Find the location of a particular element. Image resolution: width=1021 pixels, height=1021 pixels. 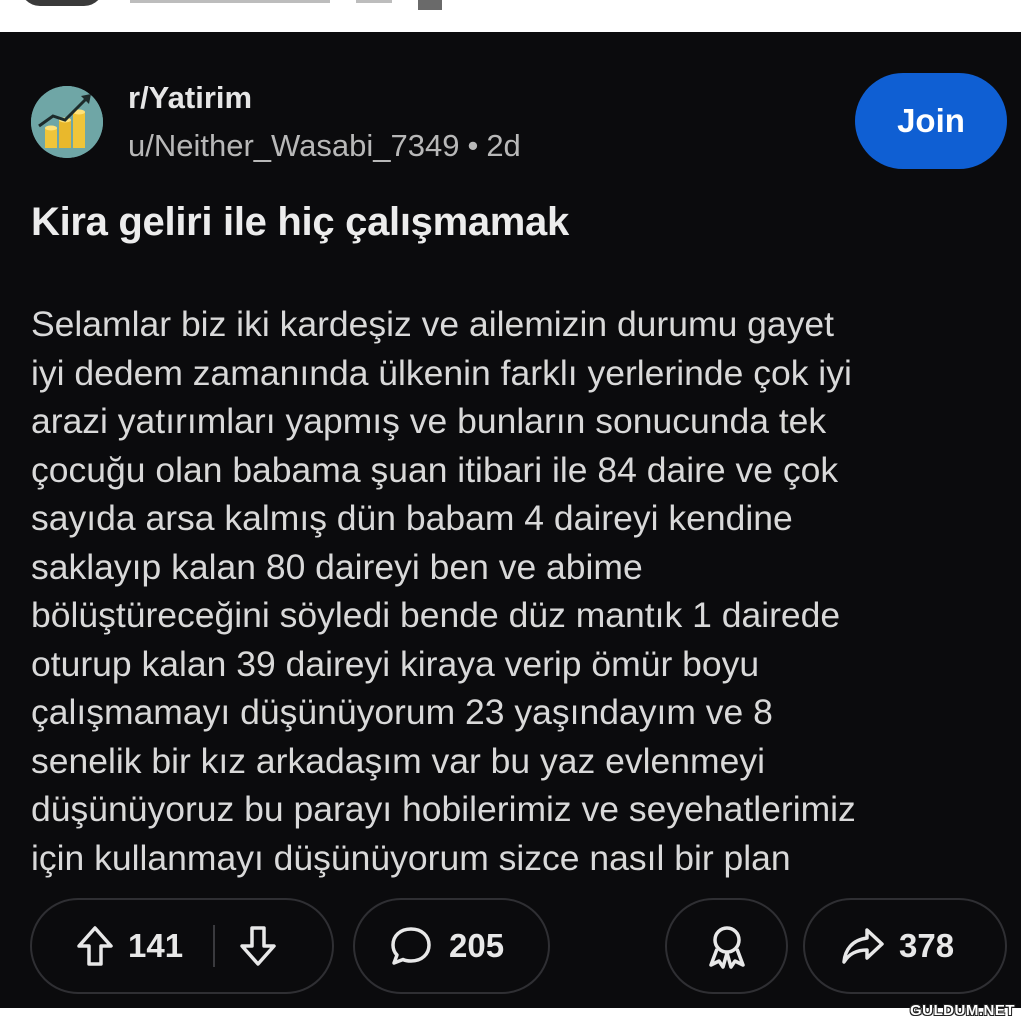

cropped-avatar-fragment is located at coordinates (62, 3).